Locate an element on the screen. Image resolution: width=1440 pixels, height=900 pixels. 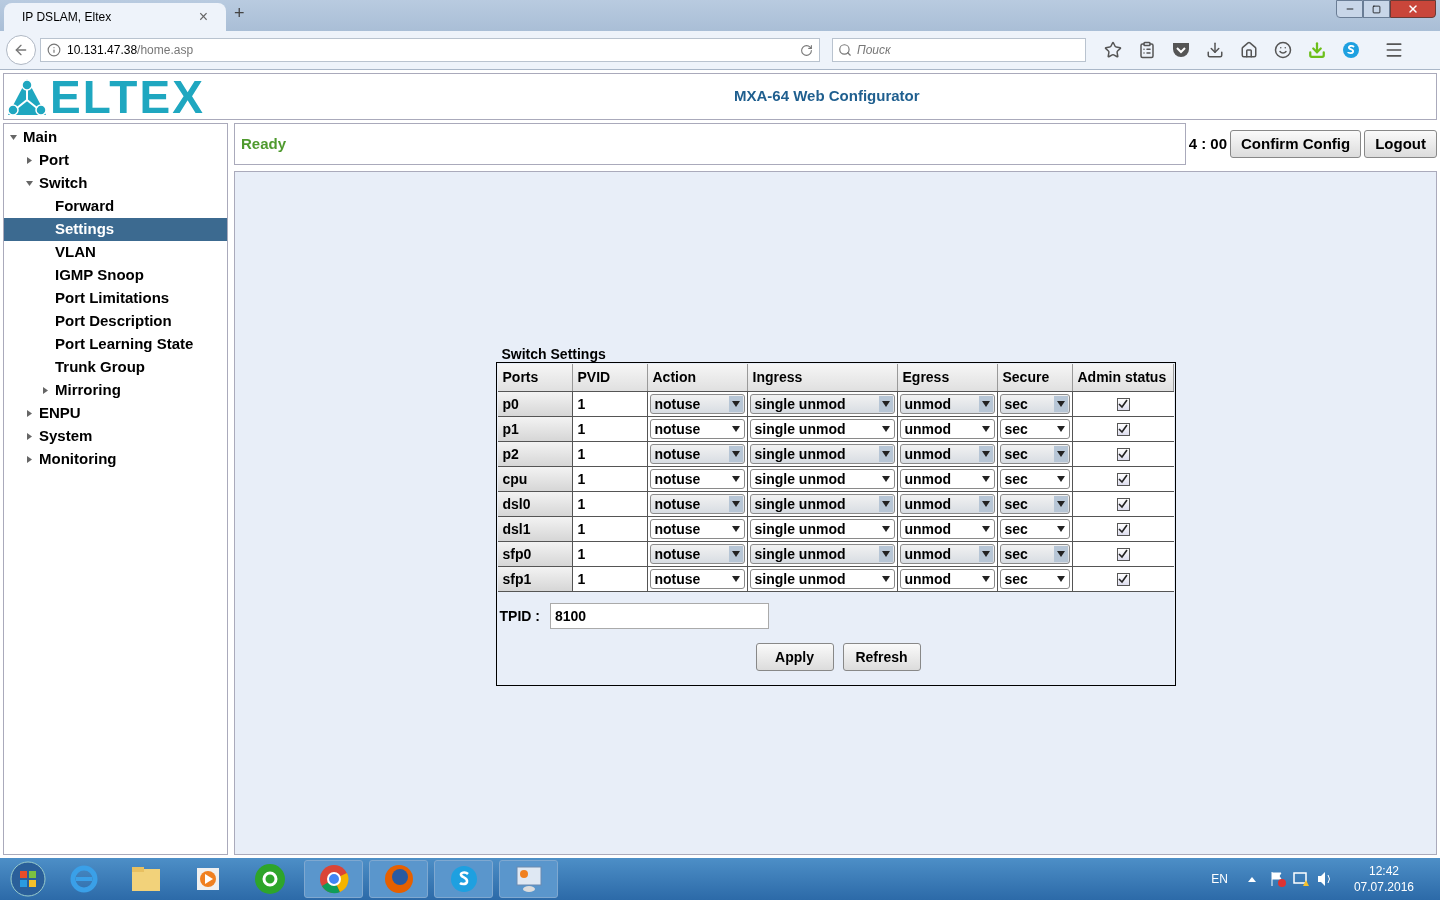
new-tab-button: + is located at coordinates (239, 13).